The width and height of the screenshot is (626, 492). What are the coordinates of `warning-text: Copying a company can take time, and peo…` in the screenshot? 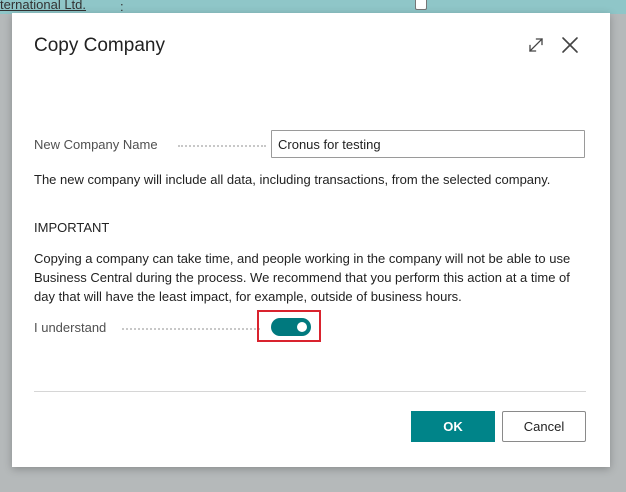 It's located at (302, 277).